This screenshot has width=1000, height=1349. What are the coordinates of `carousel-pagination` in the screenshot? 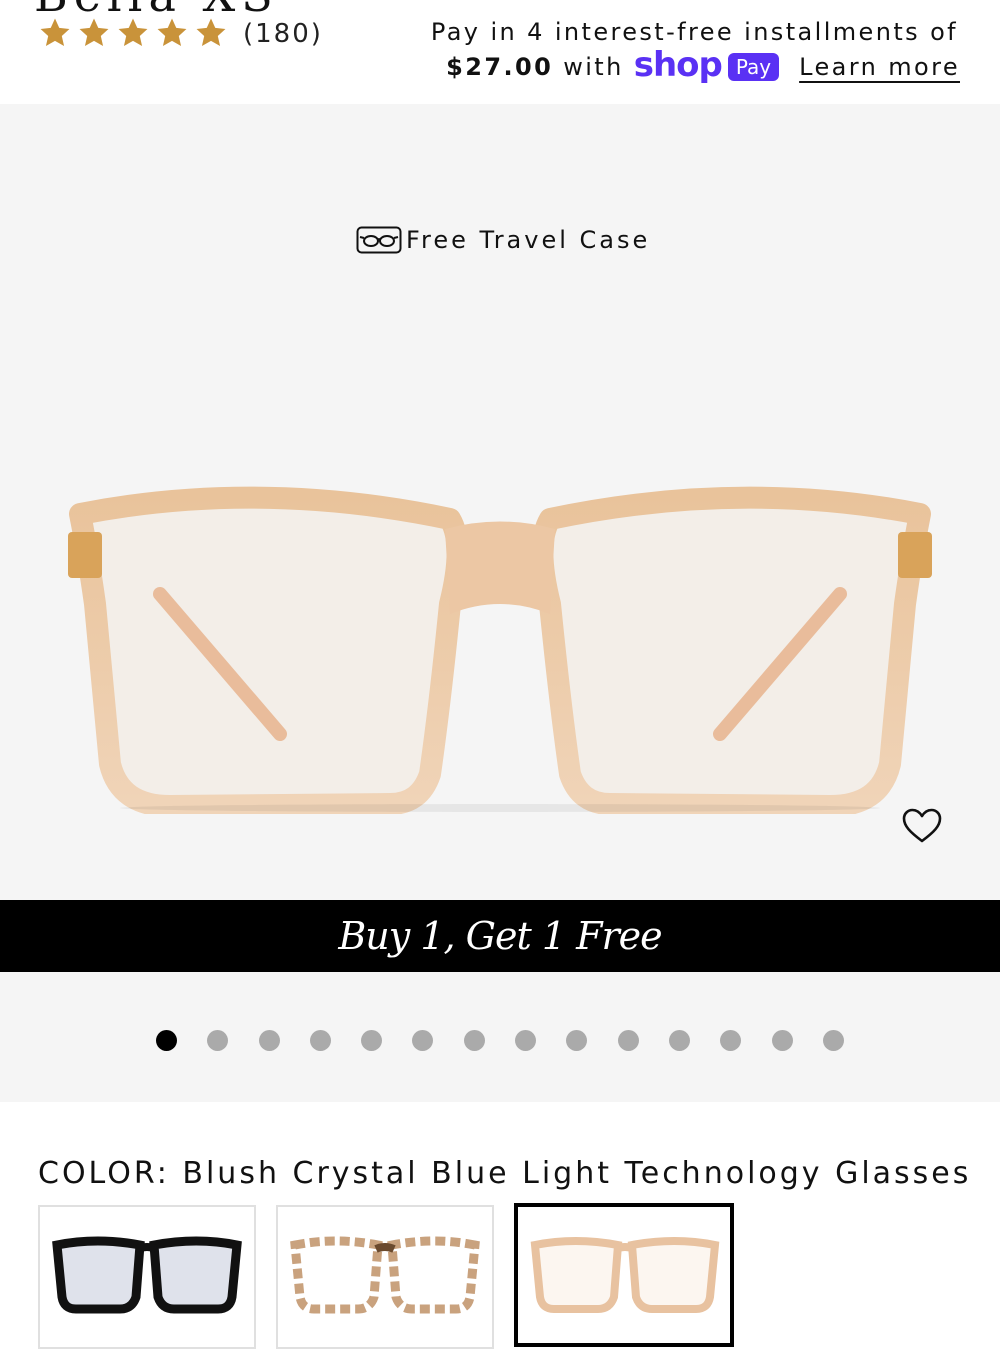 It's located at (515, 1040).